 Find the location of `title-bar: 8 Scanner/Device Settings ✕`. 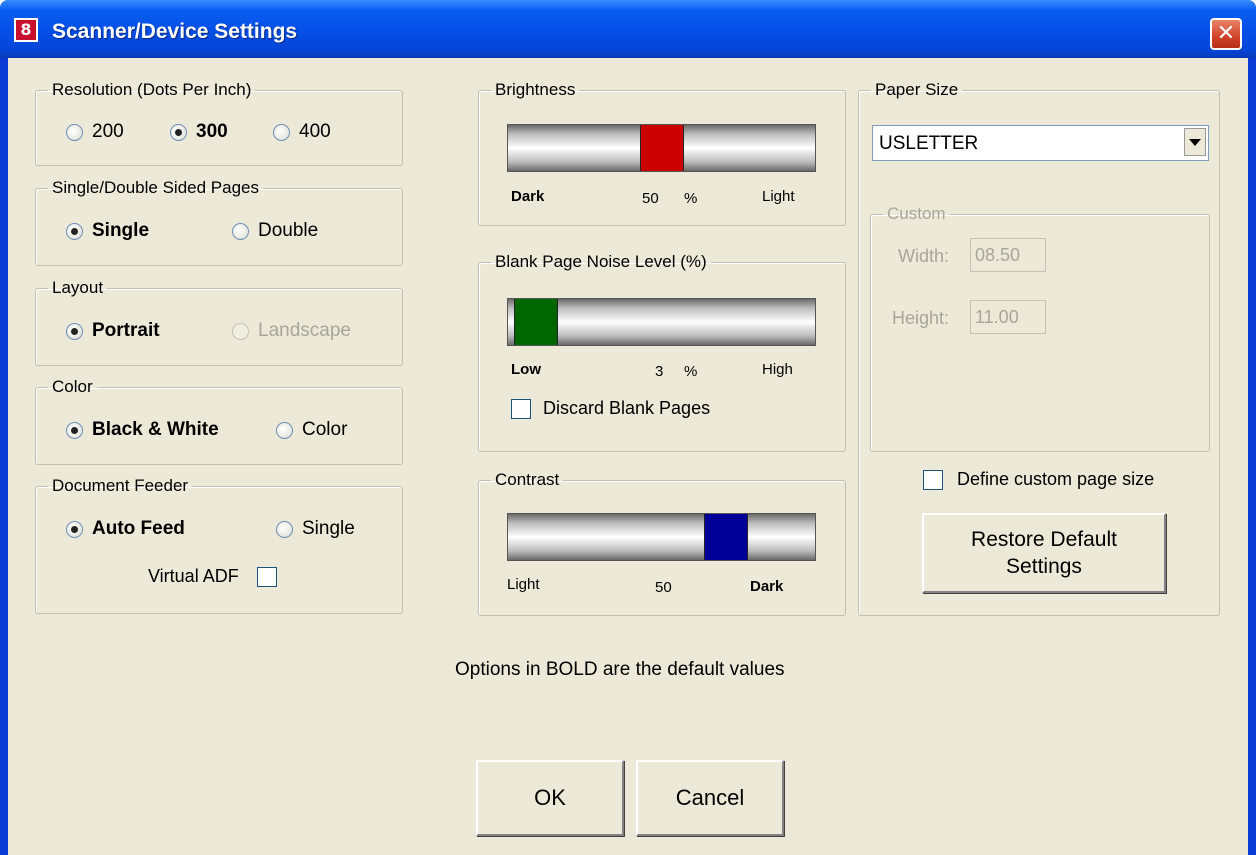

title-bar: 8 Scanner/Device Settings ✕ is located at coordinates (628, 29).